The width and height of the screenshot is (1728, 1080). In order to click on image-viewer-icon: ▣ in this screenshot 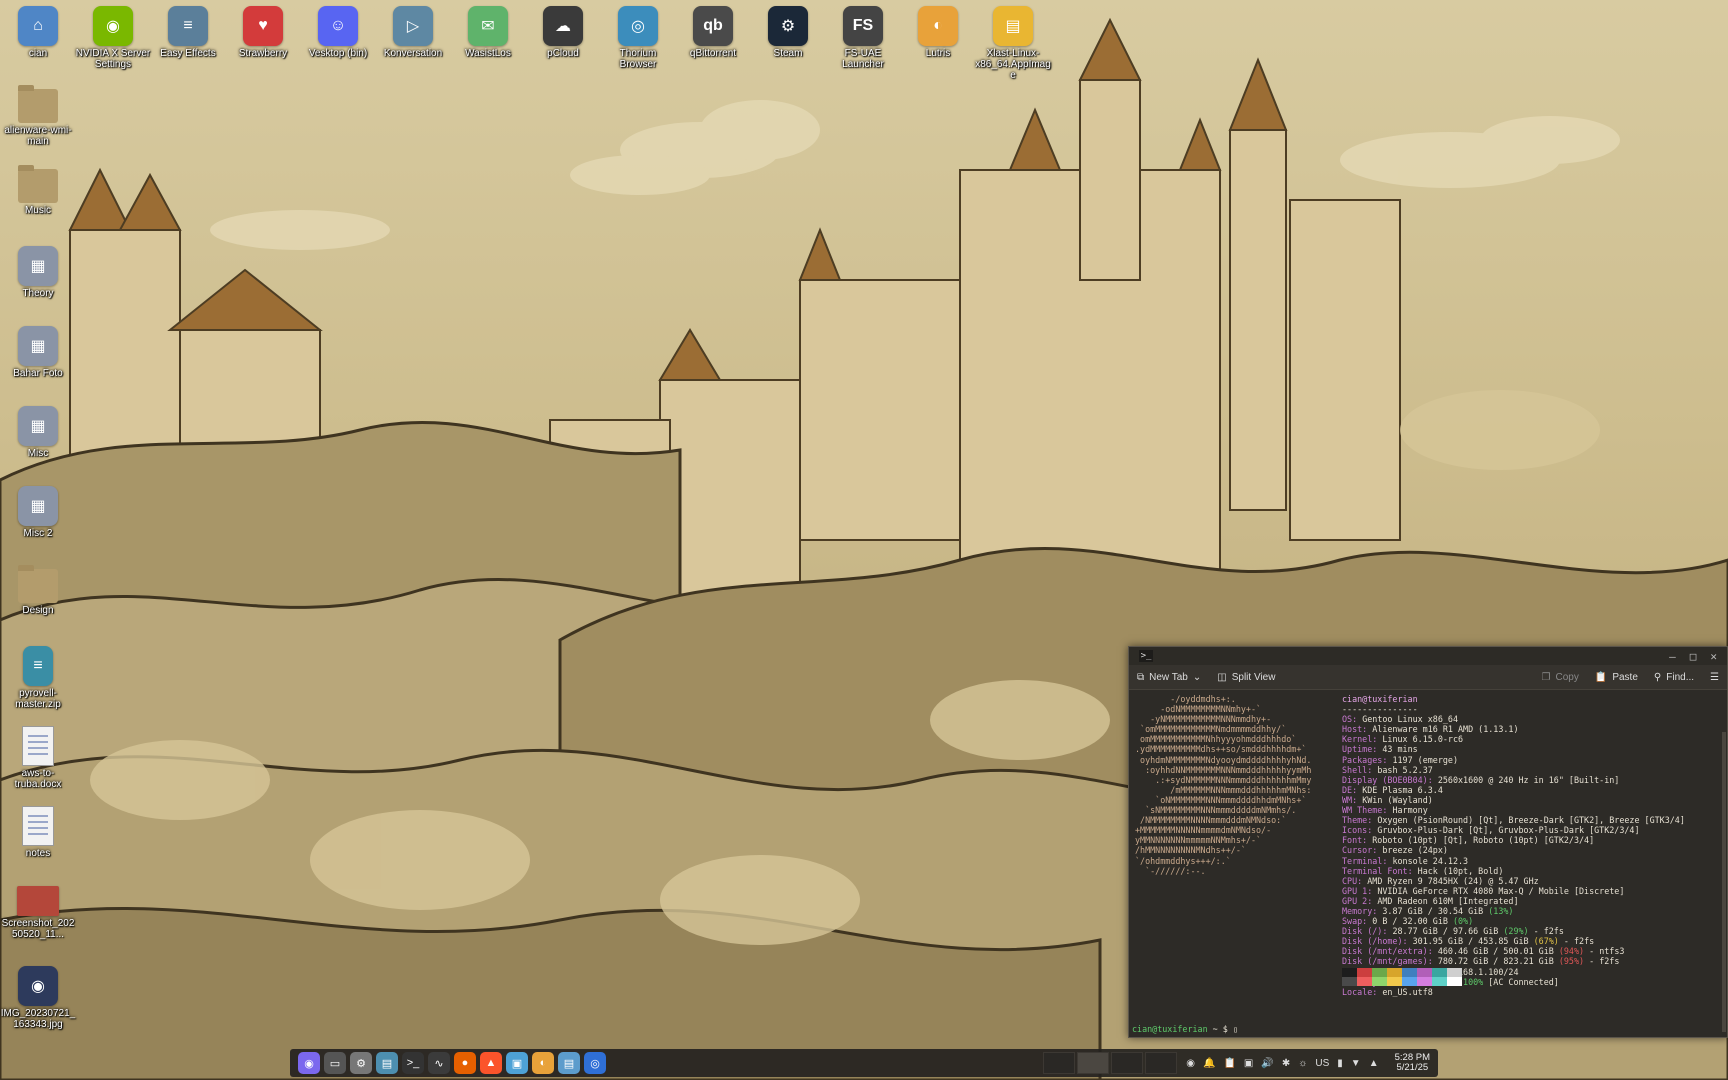, I will do `click(517, 1063)`.